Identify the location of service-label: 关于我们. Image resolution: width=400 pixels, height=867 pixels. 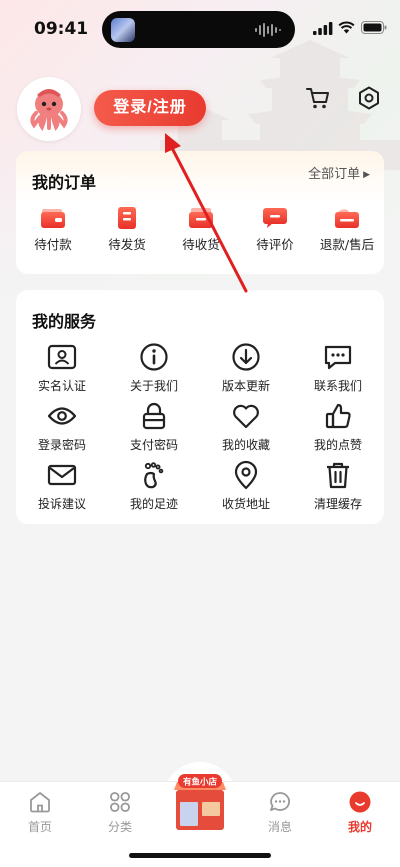
(153, 386).